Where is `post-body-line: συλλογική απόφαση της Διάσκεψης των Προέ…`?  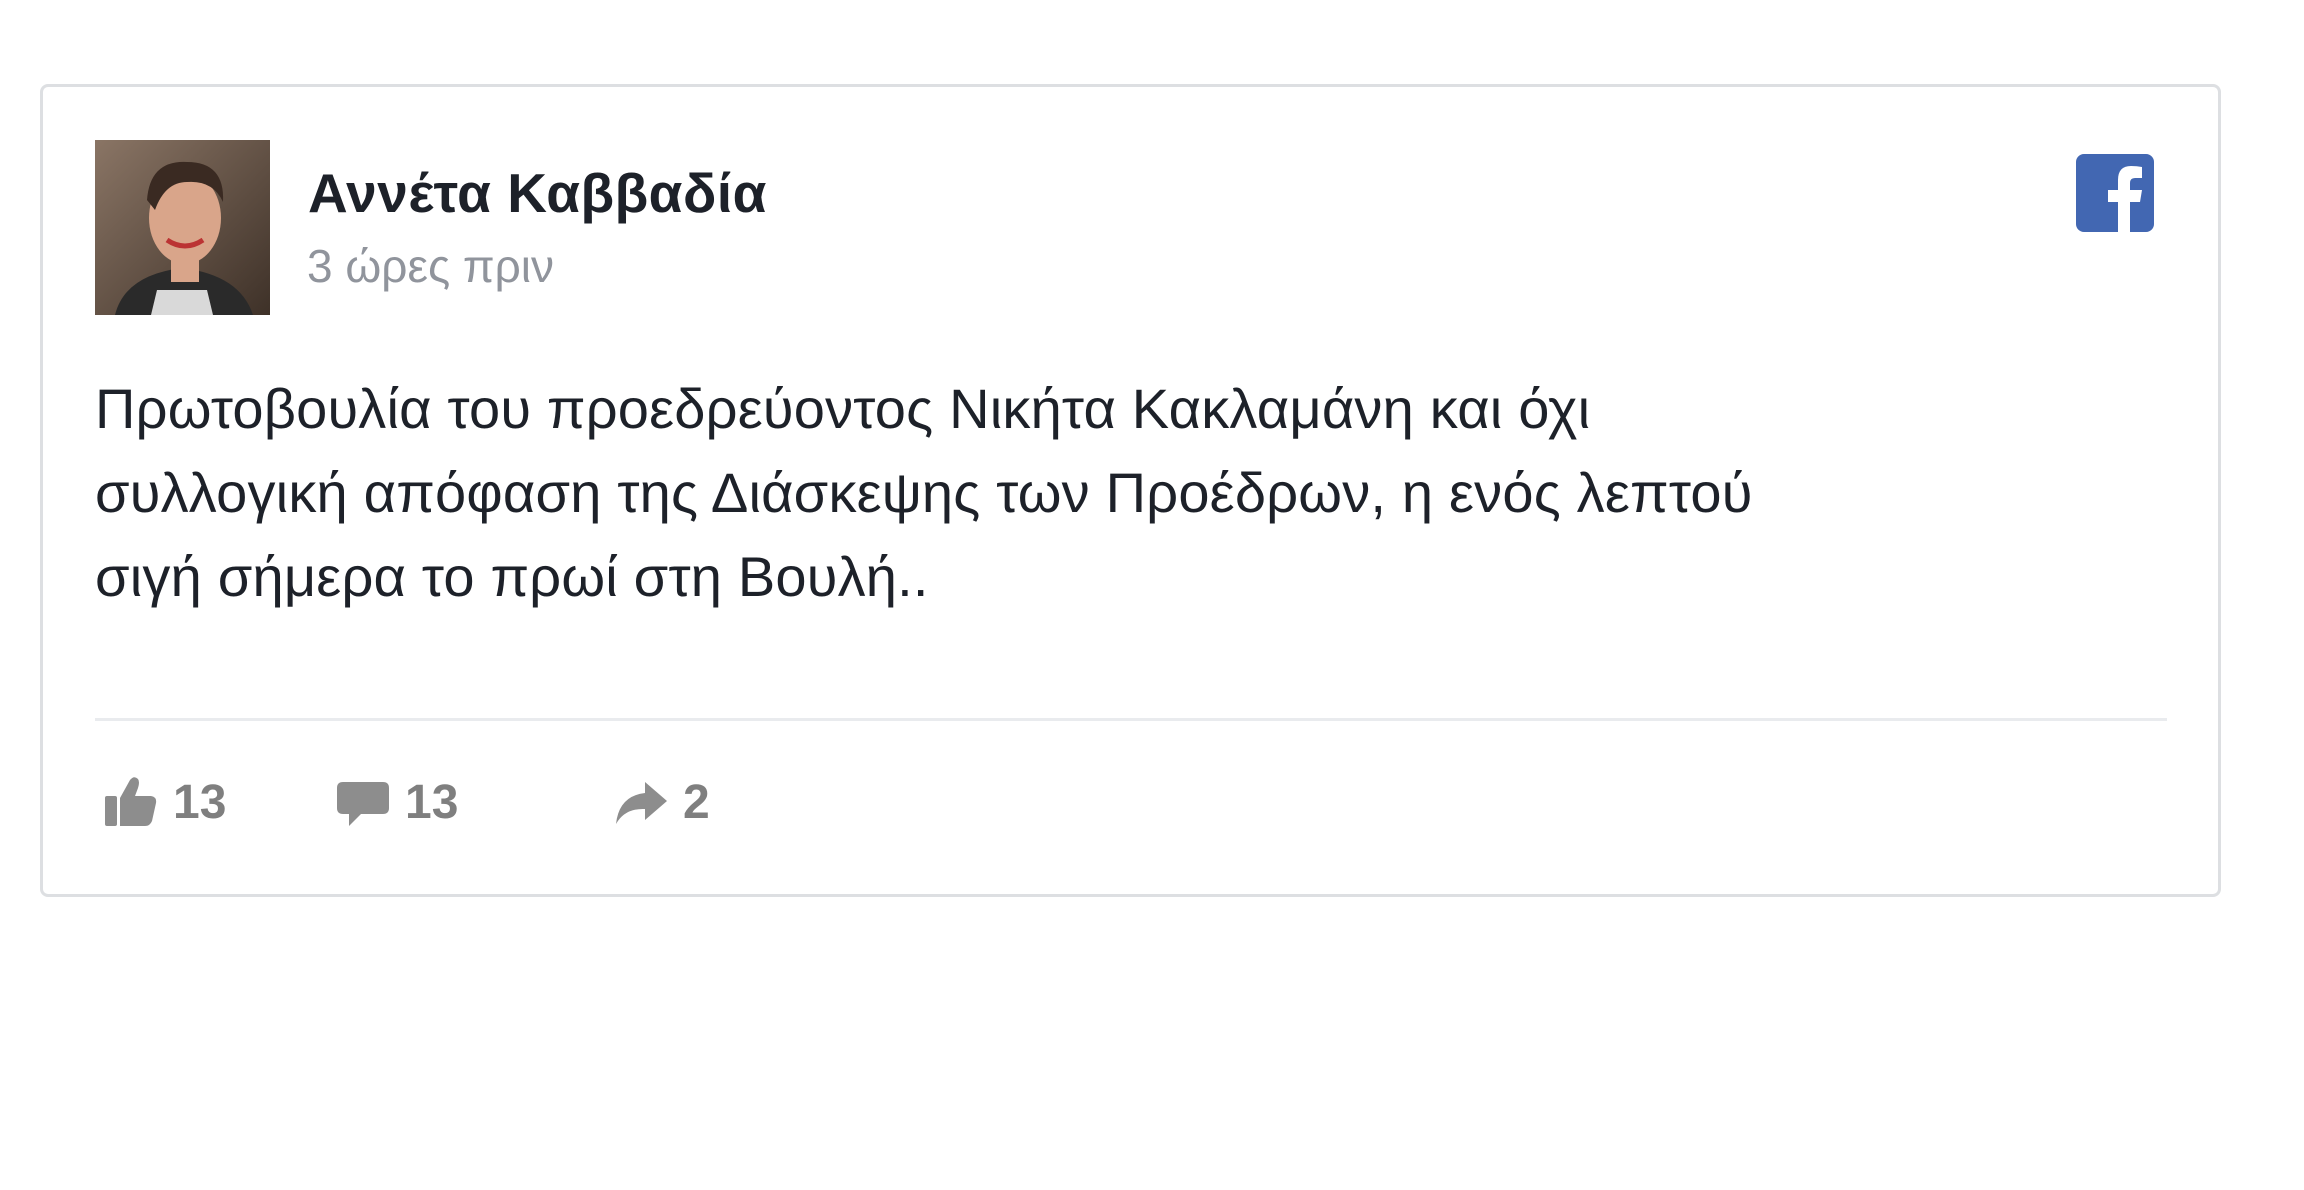 post-body-line: συλλογική απόφαση της Διάσκεψης των Προέ… is located at coordinates (924, 492).